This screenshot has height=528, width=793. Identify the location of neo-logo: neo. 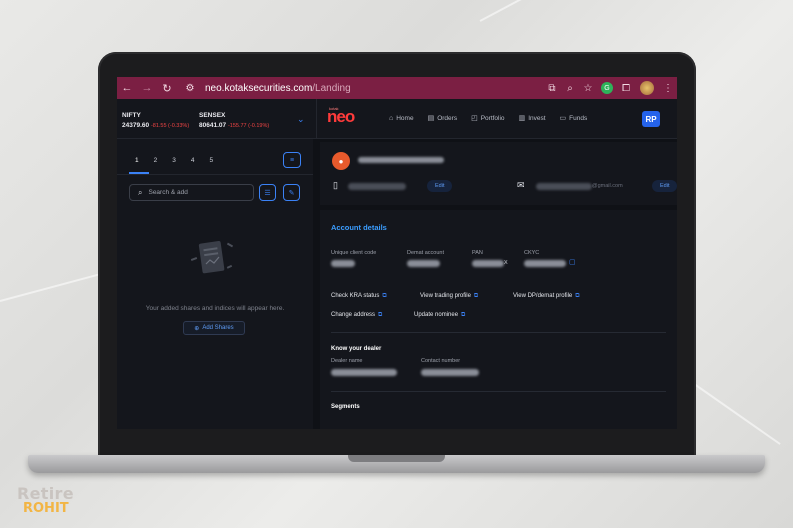
(341, 117).